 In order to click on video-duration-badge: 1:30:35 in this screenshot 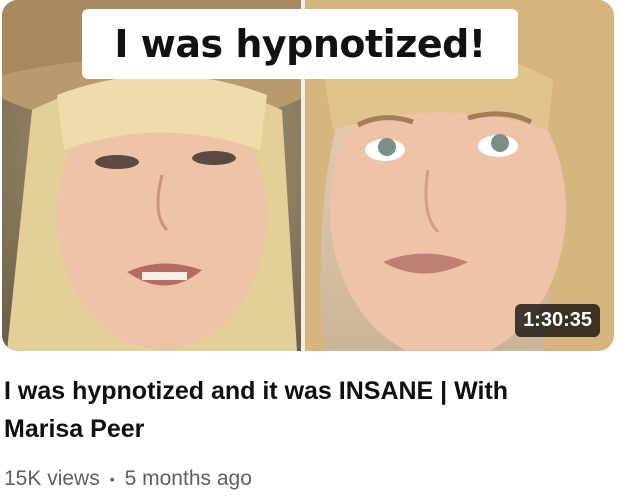, I will do `click(557, 320)`.